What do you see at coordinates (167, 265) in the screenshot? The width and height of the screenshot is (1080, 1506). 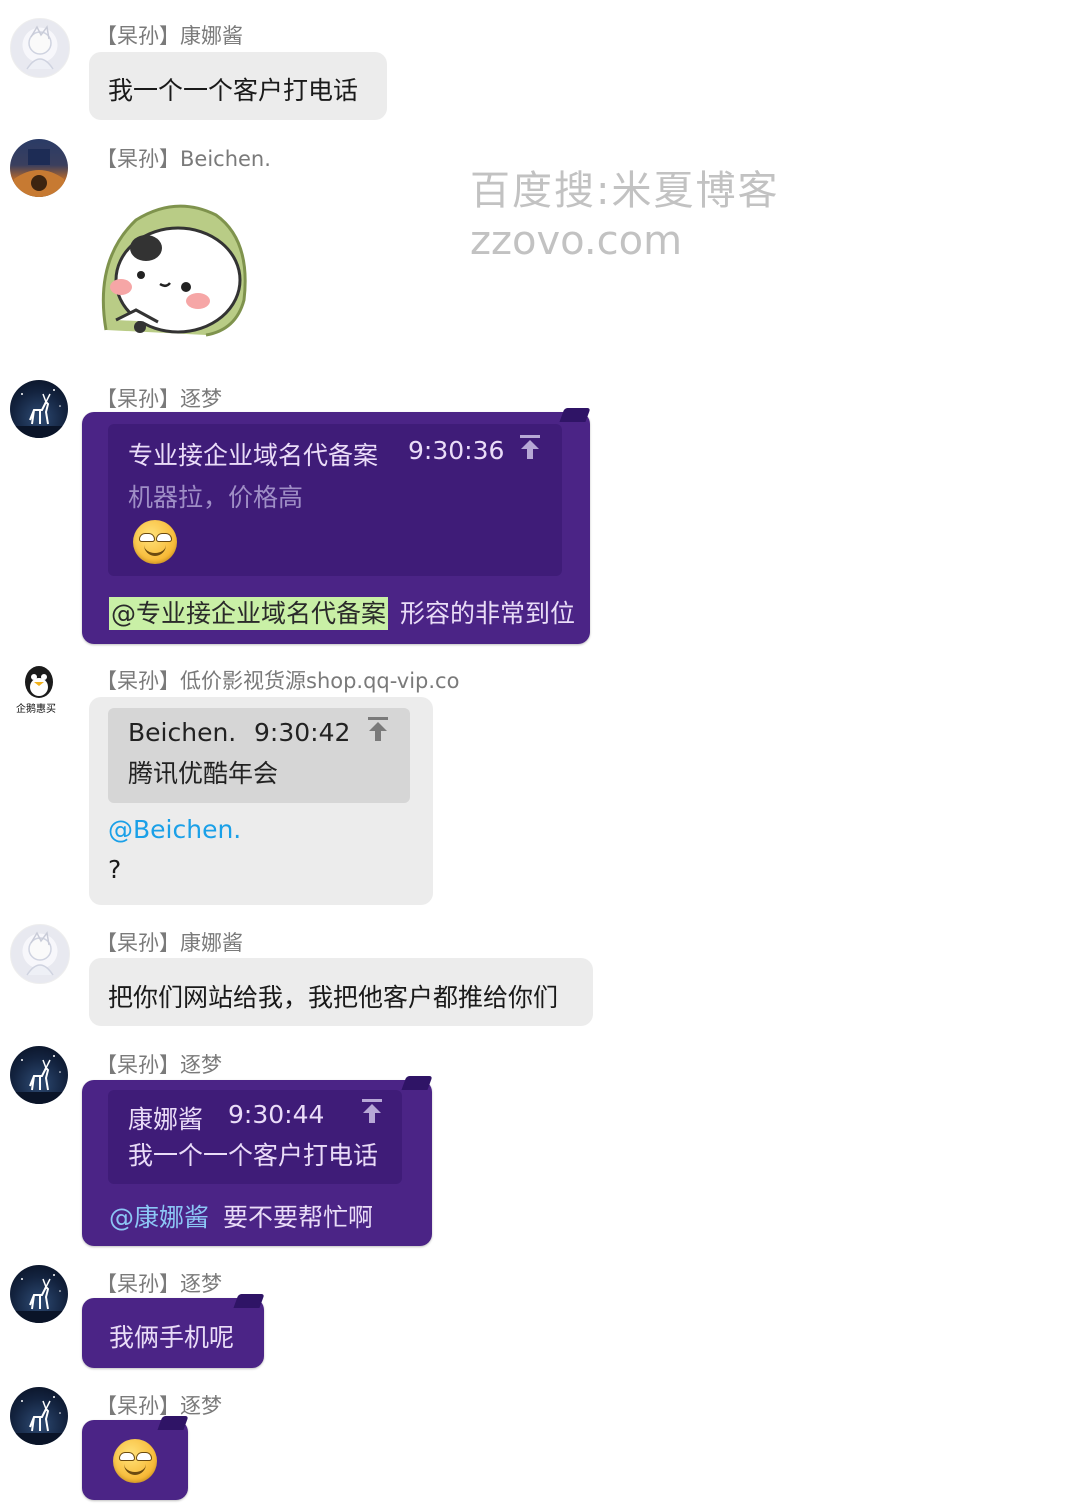 I see `sticker-image` at bounding box center [167, 265].